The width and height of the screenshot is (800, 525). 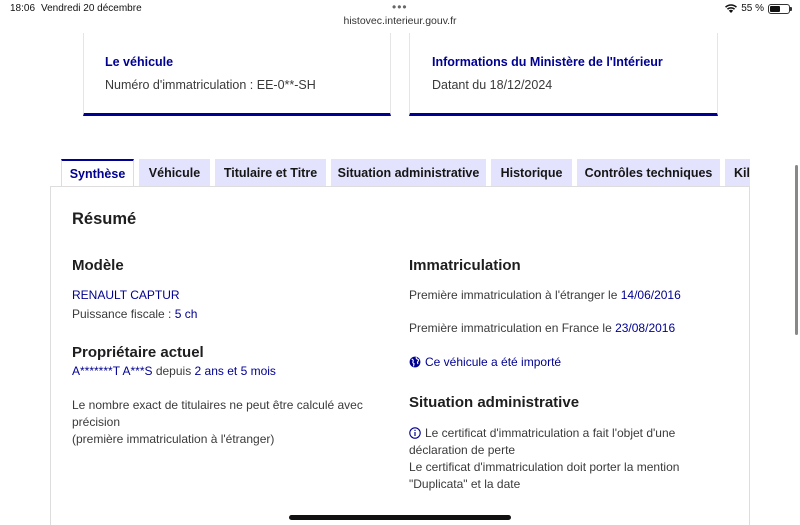 What do you see at coordinates (104, 219) in the screenshot?
I see `resume-heading: Résumé` at bounding box center [104, 219].